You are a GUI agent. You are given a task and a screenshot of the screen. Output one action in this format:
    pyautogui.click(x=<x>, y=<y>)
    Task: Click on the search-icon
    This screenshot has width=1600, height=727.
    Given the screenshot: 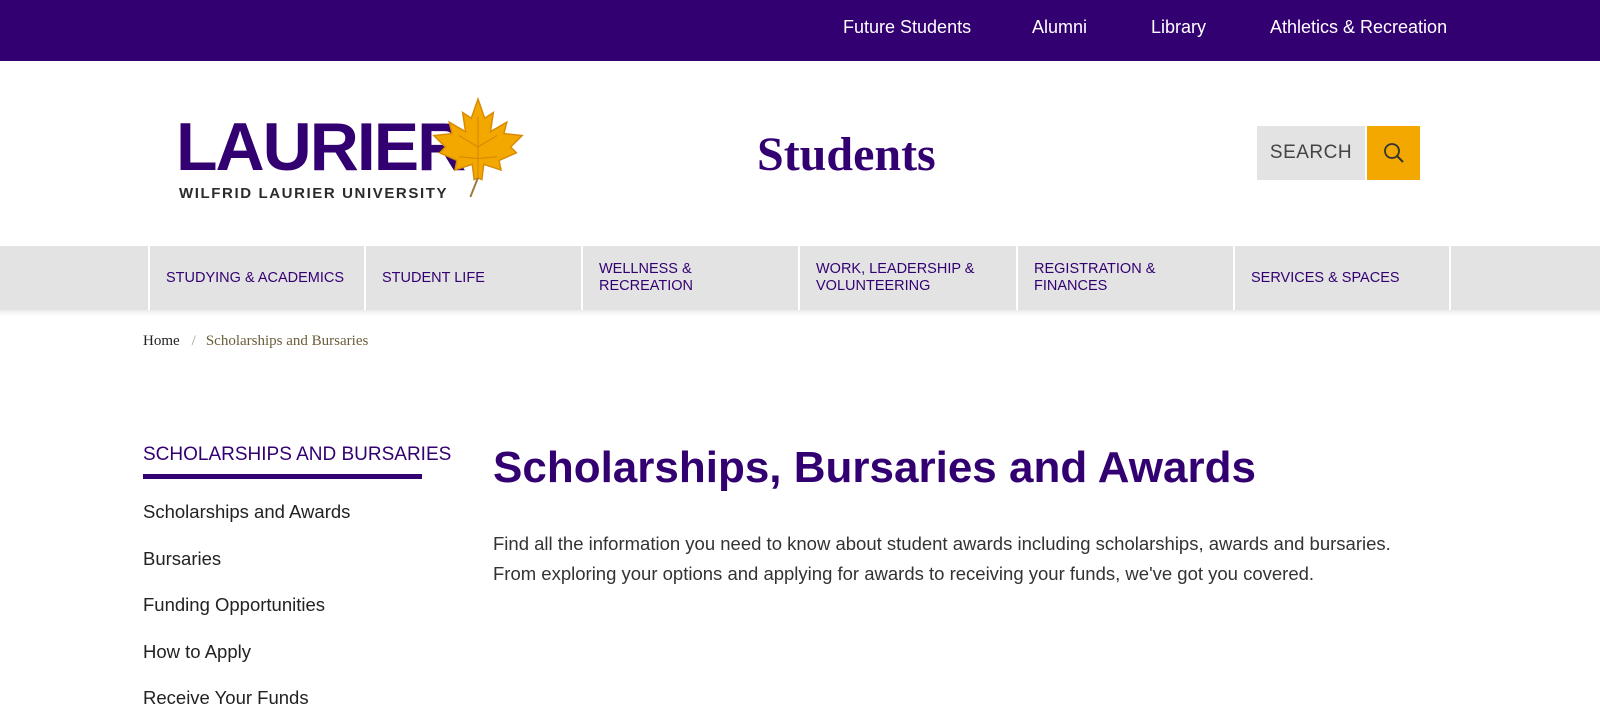 What is the action you would take?
    pyautogui.click(x=1393, y=153)
    